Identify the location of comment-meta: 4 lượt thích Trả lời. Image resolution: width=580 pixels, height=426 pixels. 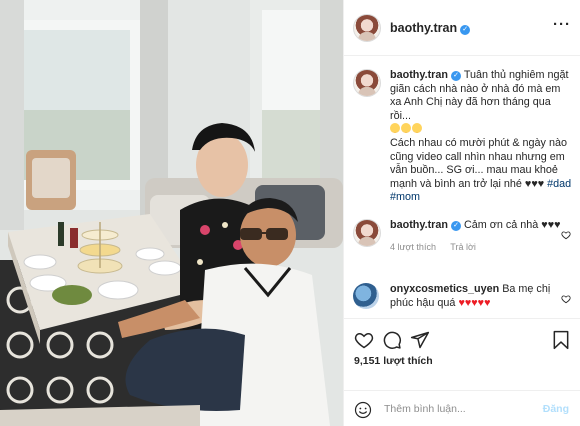
(481, 247).